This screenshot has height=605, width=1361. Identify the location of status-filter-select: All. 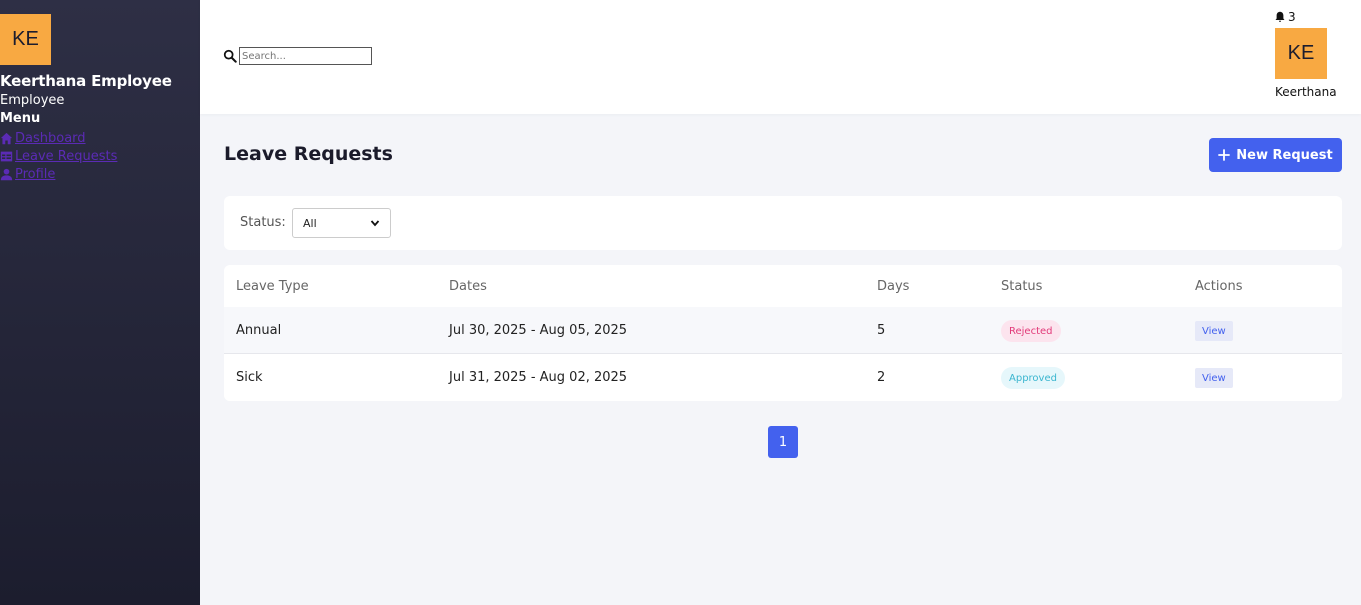
(341, 223).